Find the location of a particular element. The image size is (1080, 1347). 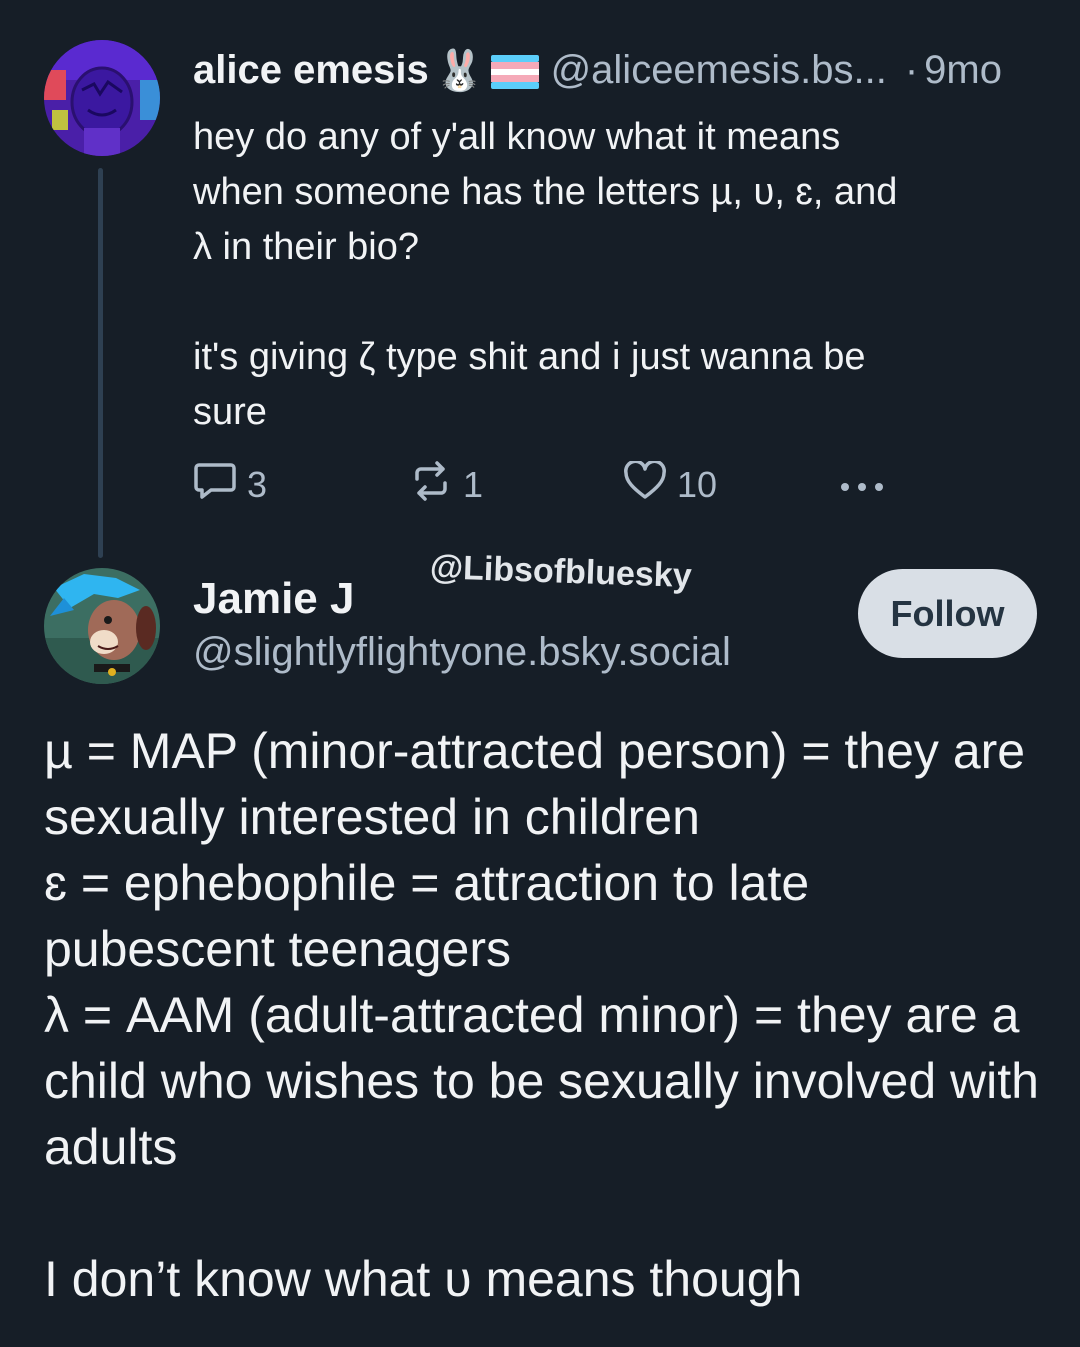

more-icon is located at coordinates (867, 485).